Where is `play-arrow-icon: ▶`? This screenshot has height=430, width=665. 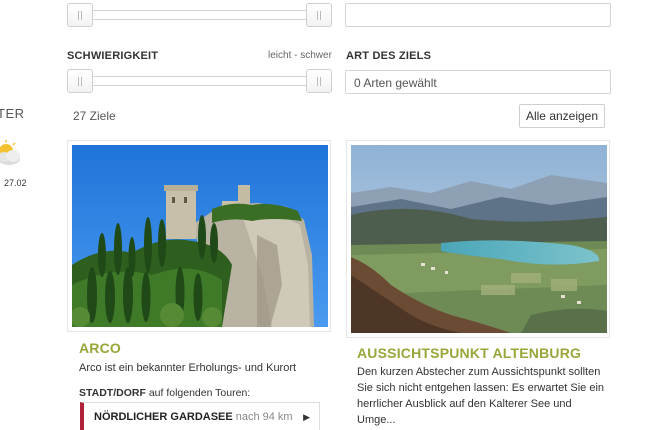
play-arrow-icon: ▶ is located at coordinates (306, 417).